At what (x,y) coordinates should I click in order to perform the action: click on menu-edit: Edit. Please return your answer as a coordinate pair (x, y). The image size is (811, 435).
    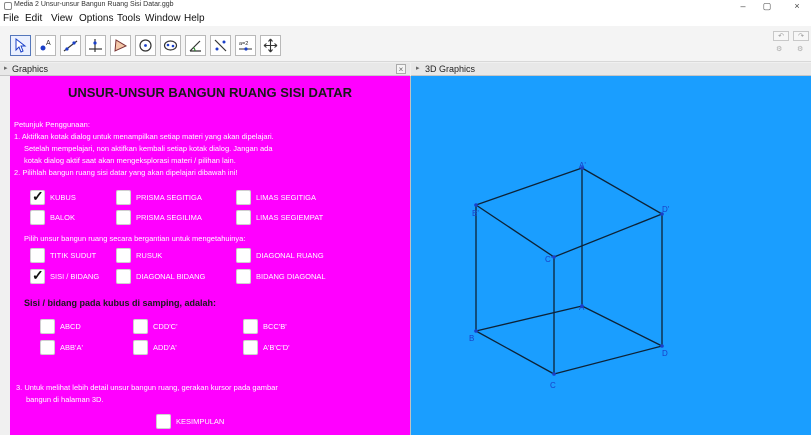
    Looking at the image, I should click on (33, 18).